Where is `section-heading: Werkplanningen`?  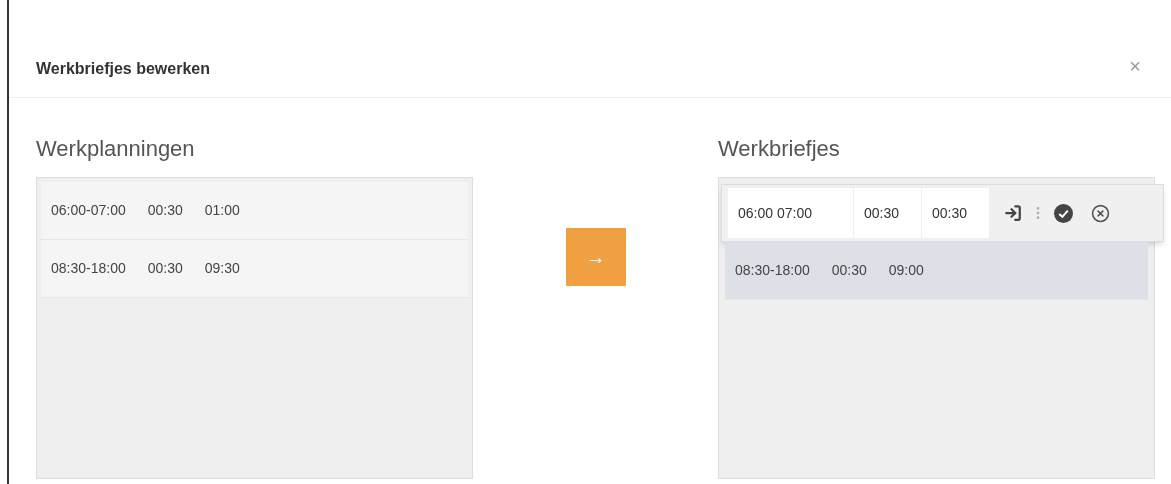
section-heading: Werkplanningen is located at coordinates (116, 149).